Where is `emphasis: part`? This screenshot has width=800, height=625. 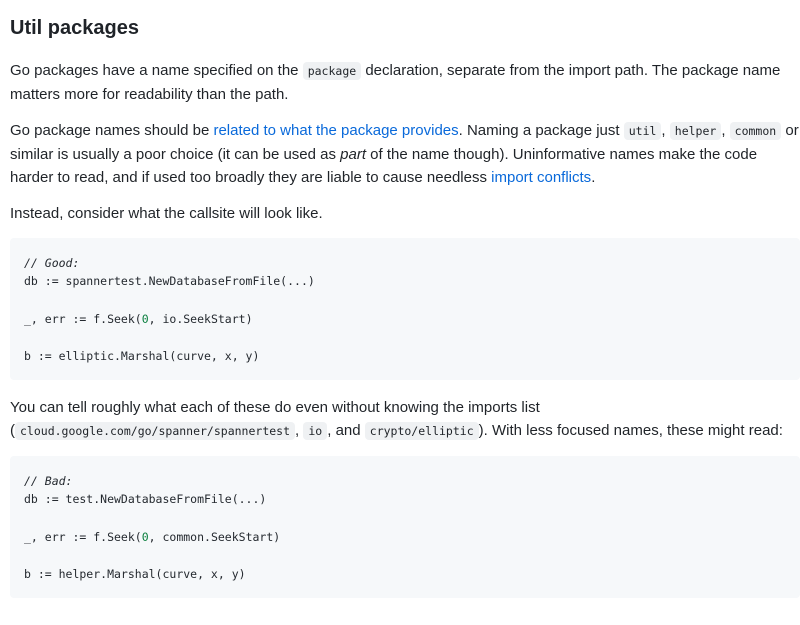
emphasis: part is located at coordinates (353, 154).